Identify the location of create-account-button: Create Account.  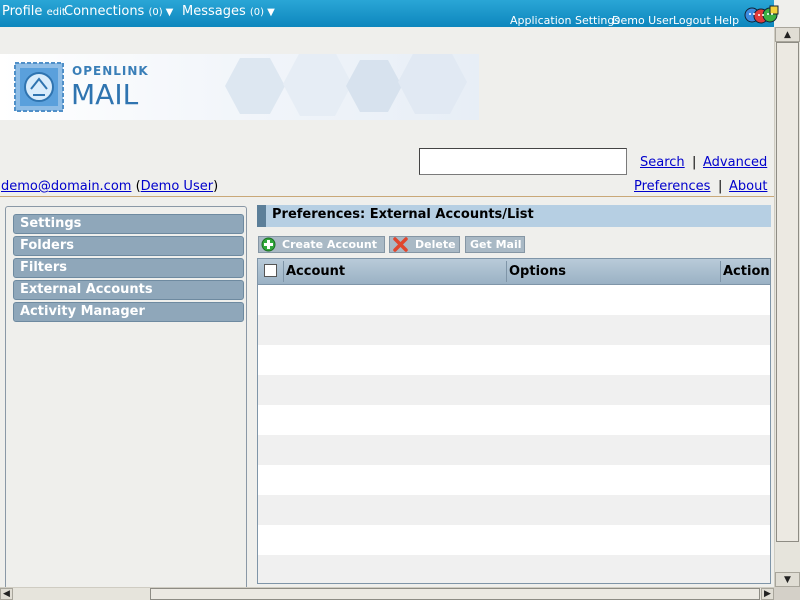
(321, 244).